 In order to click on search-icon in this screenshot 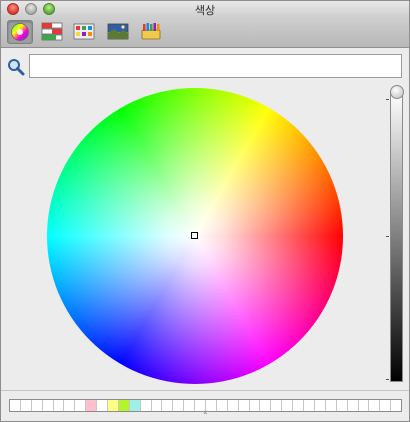, I will do `click(16, 67)`.